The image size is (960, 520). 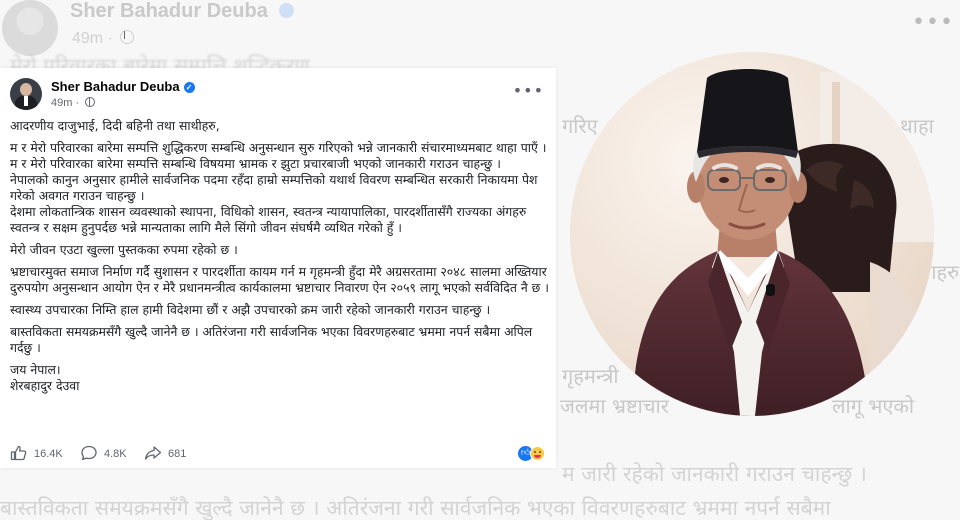 I want to click on like-button: 16.4K, so click(x=40, y=454).